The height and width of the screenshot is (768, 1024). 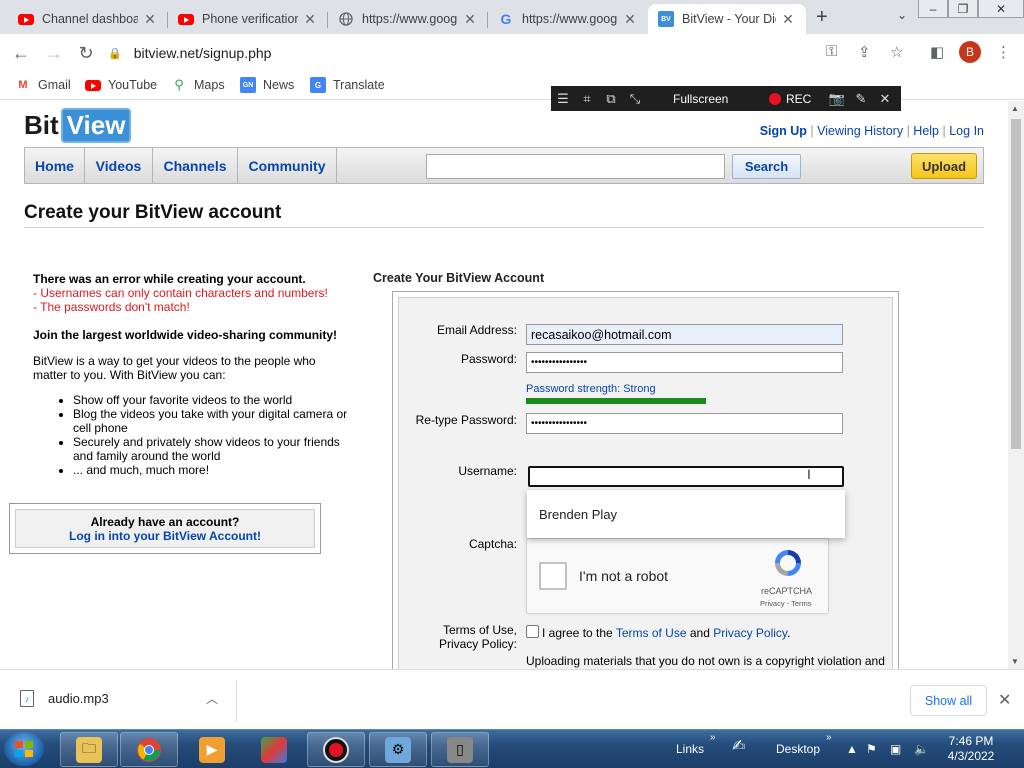 I want to click on share-icon: ⇪, so click(x=864, y=52).